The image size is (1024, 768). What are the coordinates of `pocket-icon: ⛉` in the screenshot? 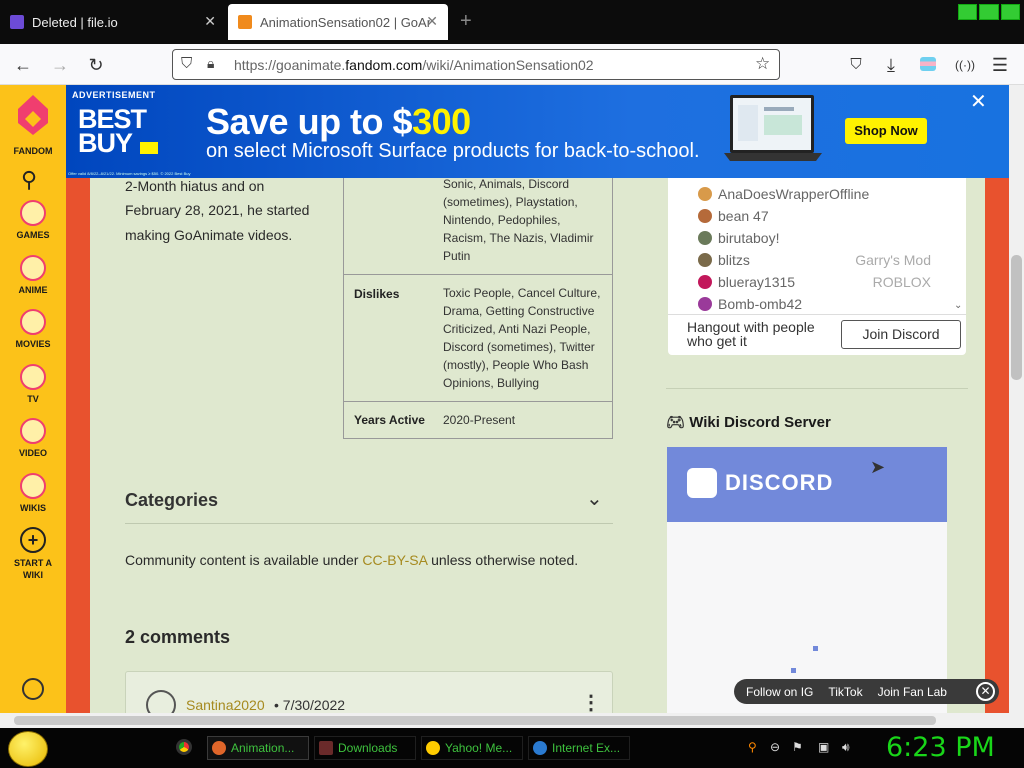 It's located at (856, 65).